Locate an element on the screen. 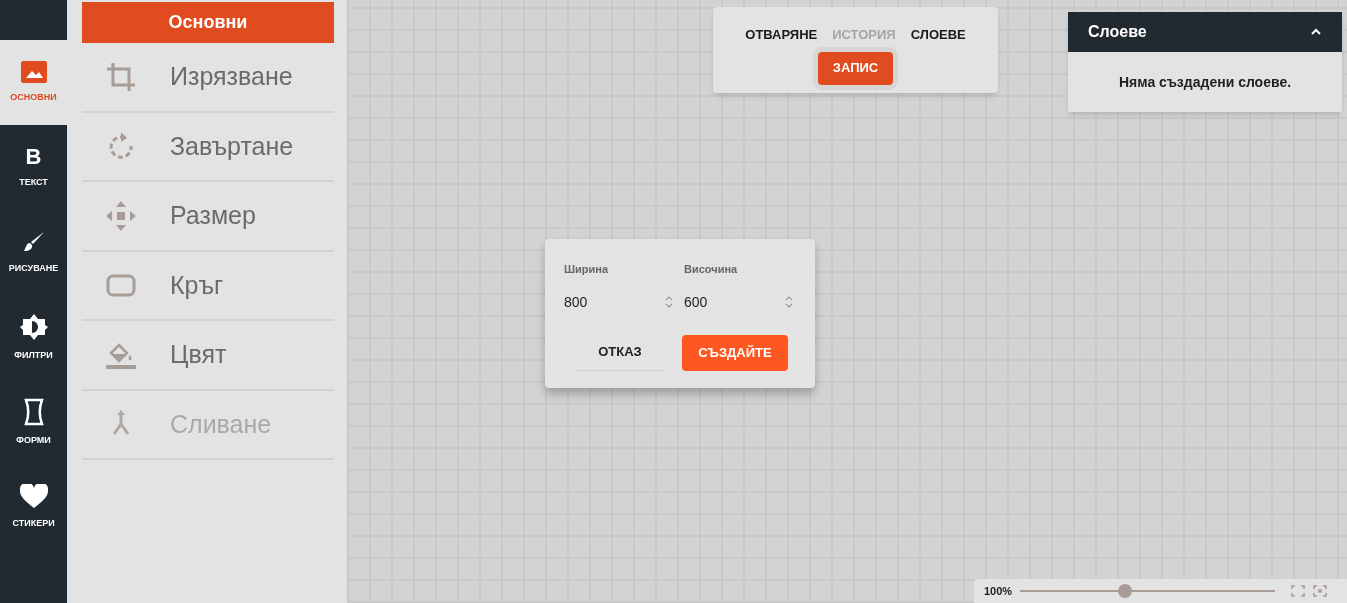 Image resolution: width=1347 pixels, height=603 pixels. tool-item: Кръг is located at coordinates (208, 286).